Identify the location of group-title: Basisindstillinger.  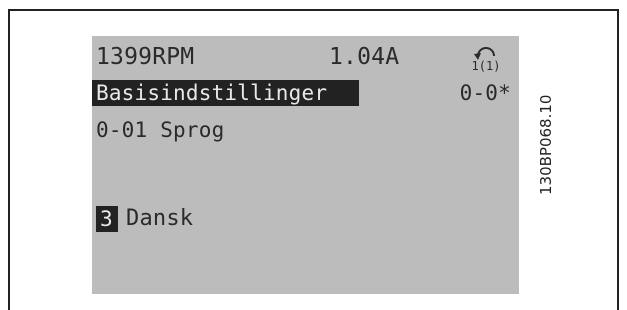
(212, 93).